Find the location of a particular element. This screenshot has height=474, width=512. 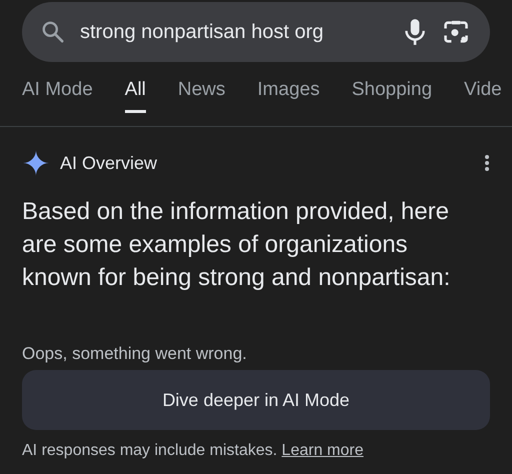

tab: Vide is located at coordinates (483, 96).